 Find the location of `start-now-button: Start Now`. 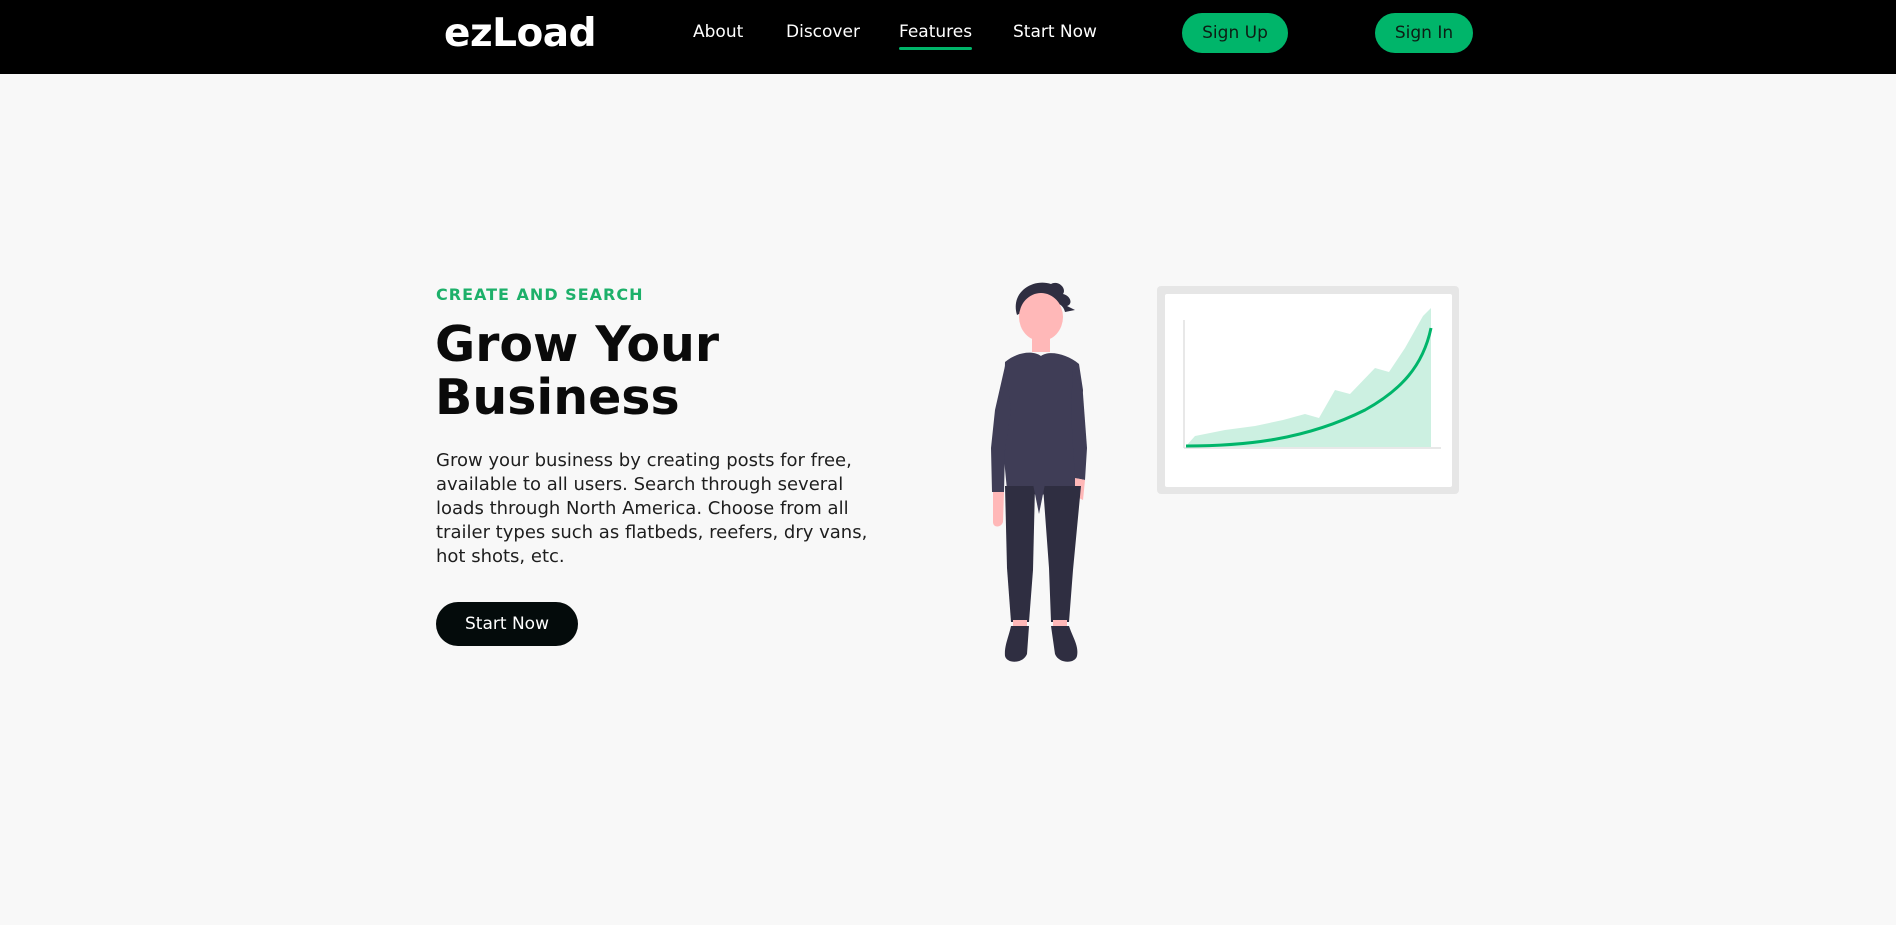

start-now-button: Start Now is located at coordinates (507, 624).